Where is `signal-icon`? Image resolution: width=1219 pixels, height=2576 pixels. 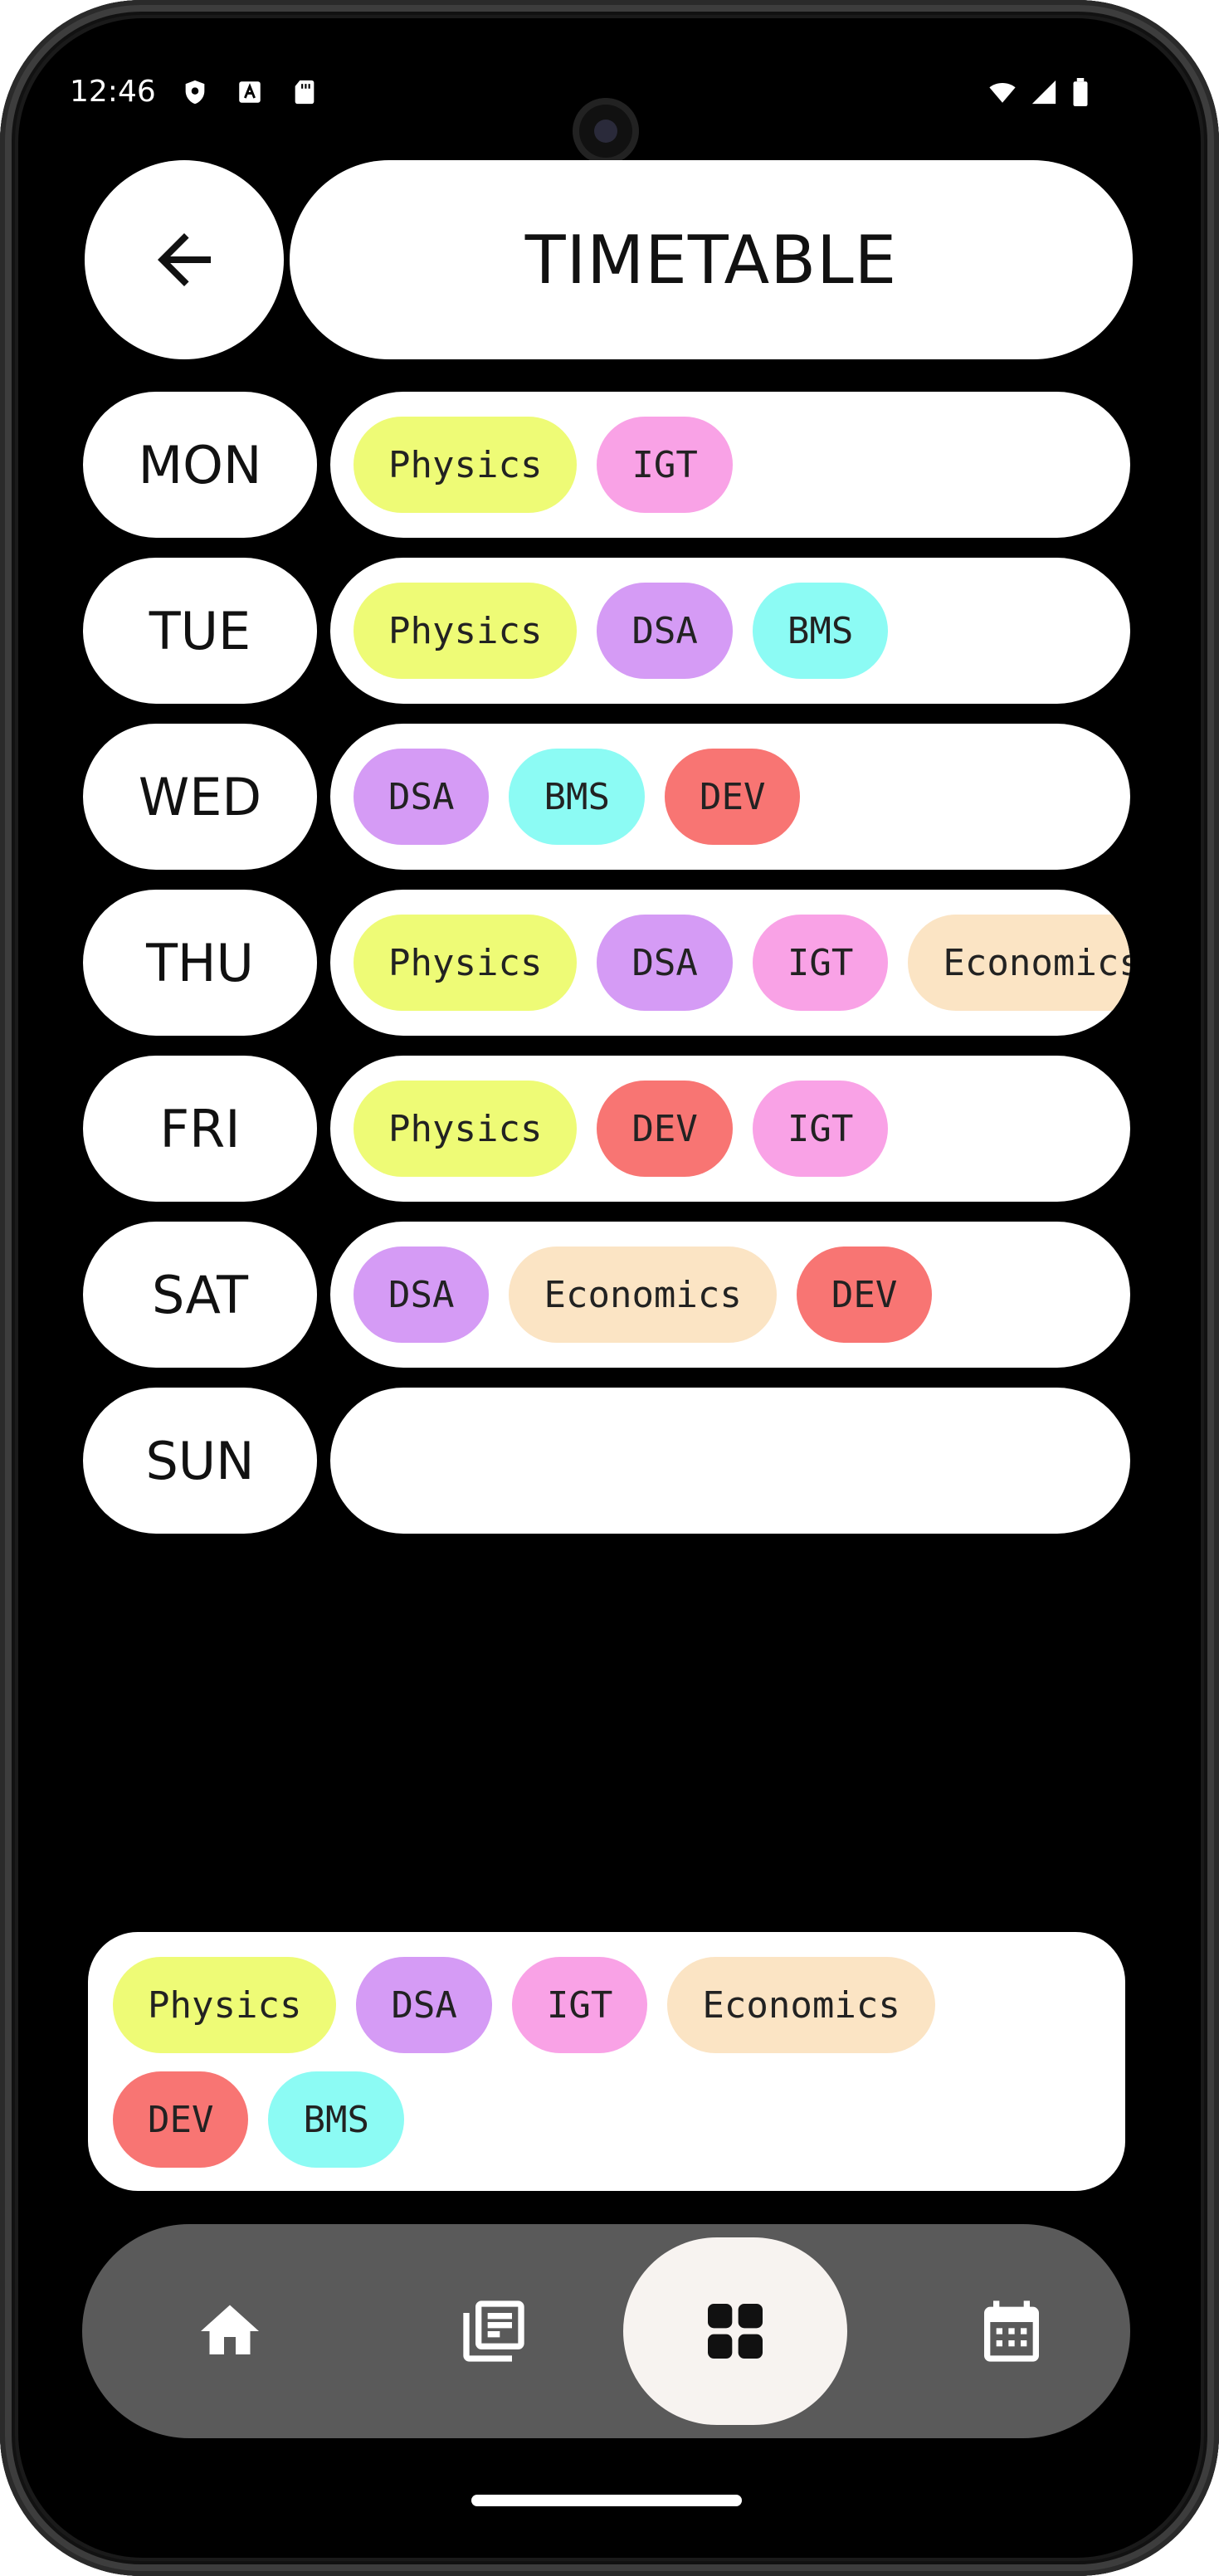
signal-icon is located at coordinates (1043, 93).